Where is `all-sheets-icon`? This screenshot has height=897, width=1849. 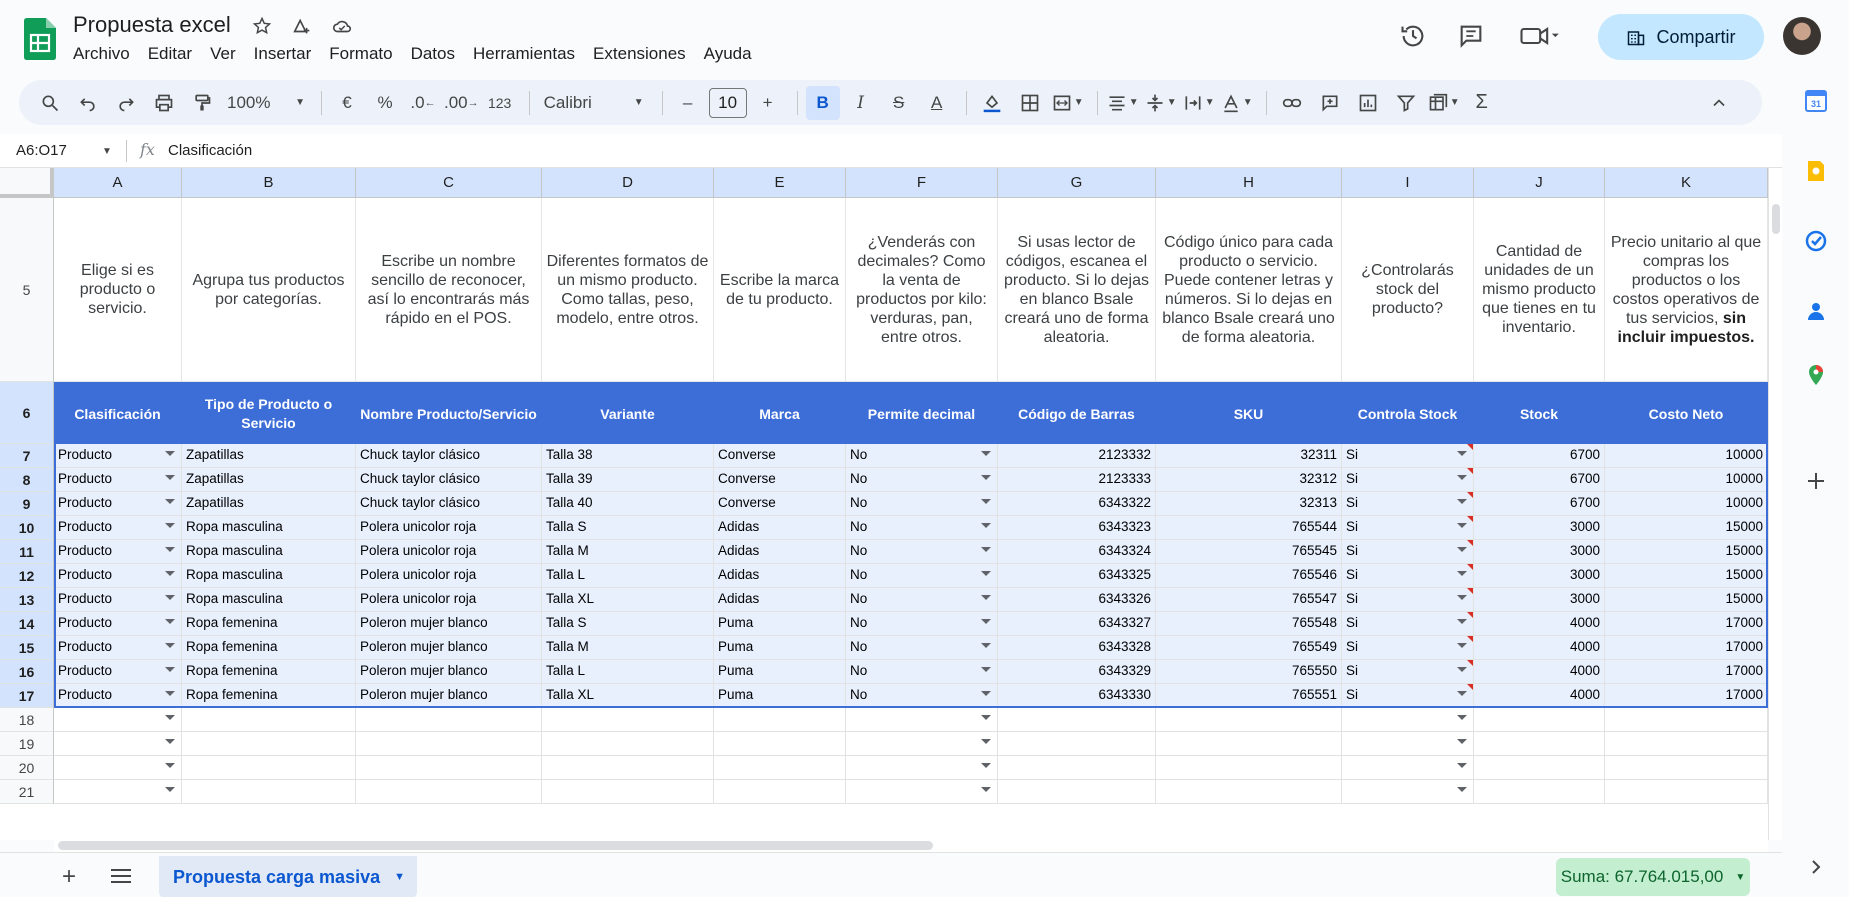 all-sheets-icon is located at coordinates (121, 876).